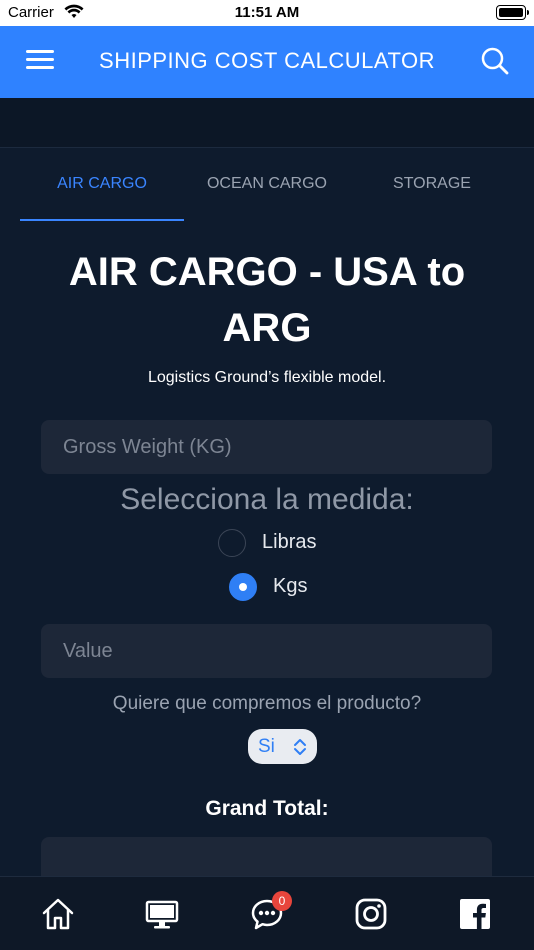 This screenshot has height=950, width=534. What do you see at coordinates (267, 377) in the screenshot?
I see `page-subtitle: Logistics Ground’s flexible model.` at bounding box center [267, 377].